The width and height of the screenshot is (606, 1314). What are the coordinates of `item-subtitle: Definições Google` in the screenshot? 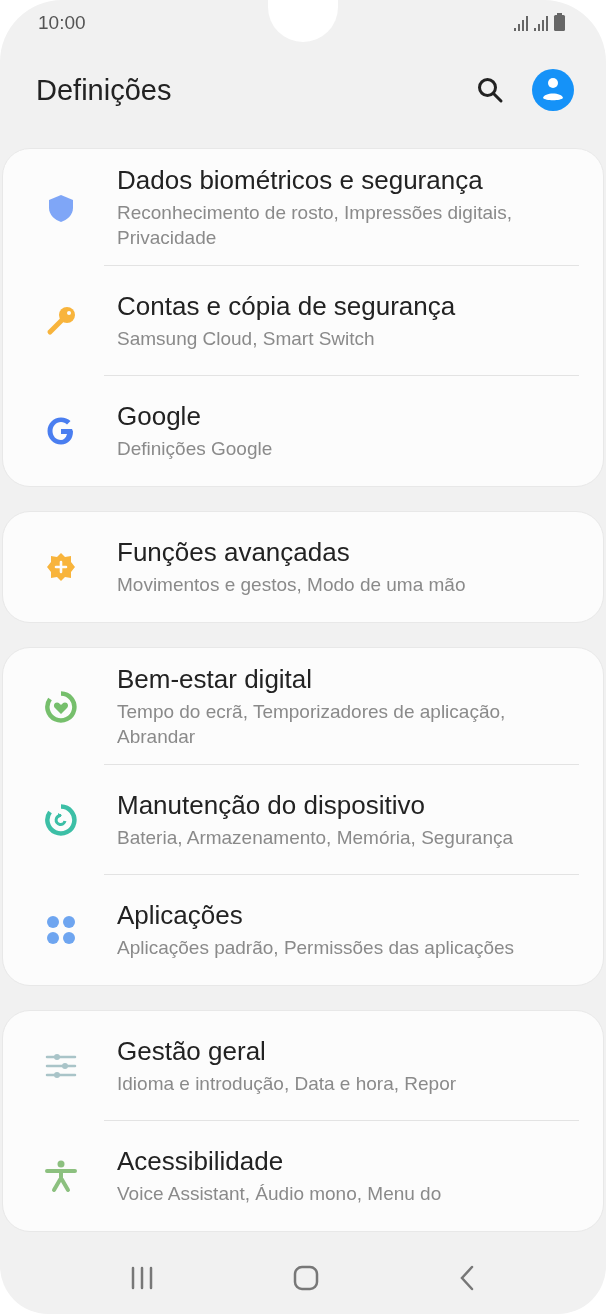 It's located at (195, 449).